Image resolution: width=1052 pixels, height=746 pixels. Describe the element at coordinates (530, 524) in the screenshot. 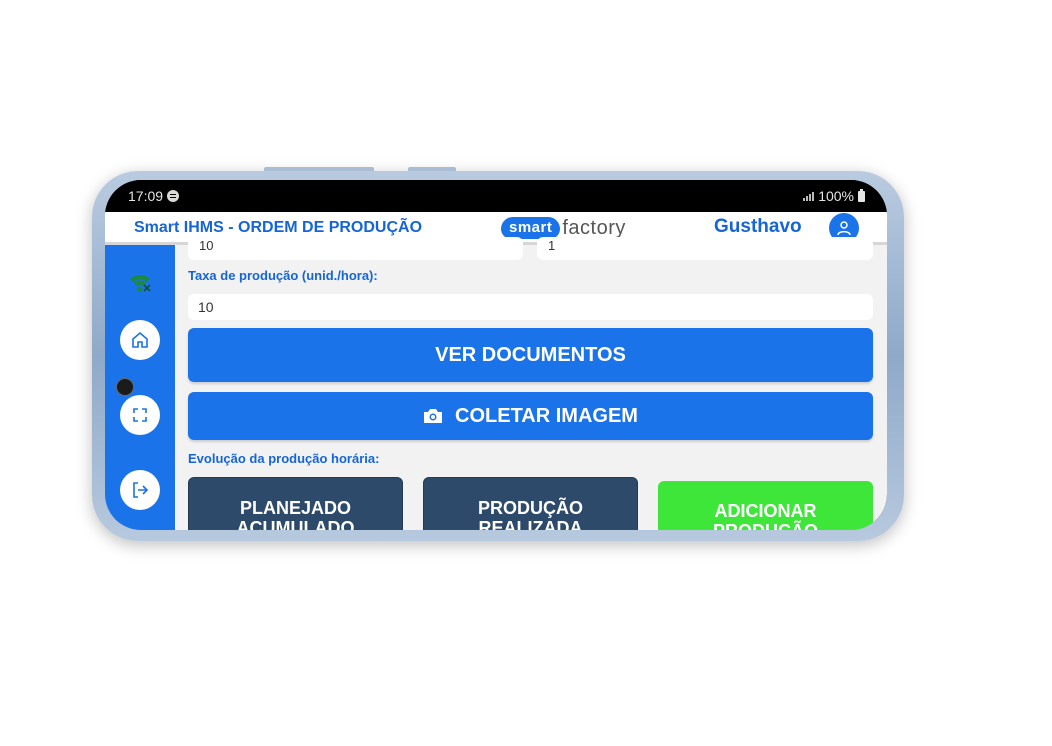

I see `realized-line2: REALIZADA` at that location.